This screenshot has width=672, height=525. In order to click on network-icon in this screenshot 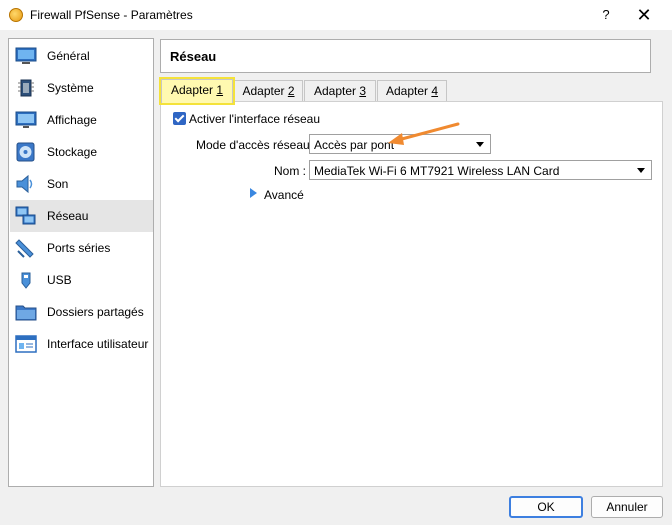, I will do `click(25, 215)`.